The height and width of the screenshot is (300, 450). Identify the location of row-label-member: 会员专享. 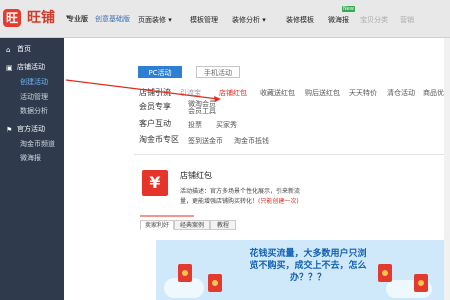
(155, 106).